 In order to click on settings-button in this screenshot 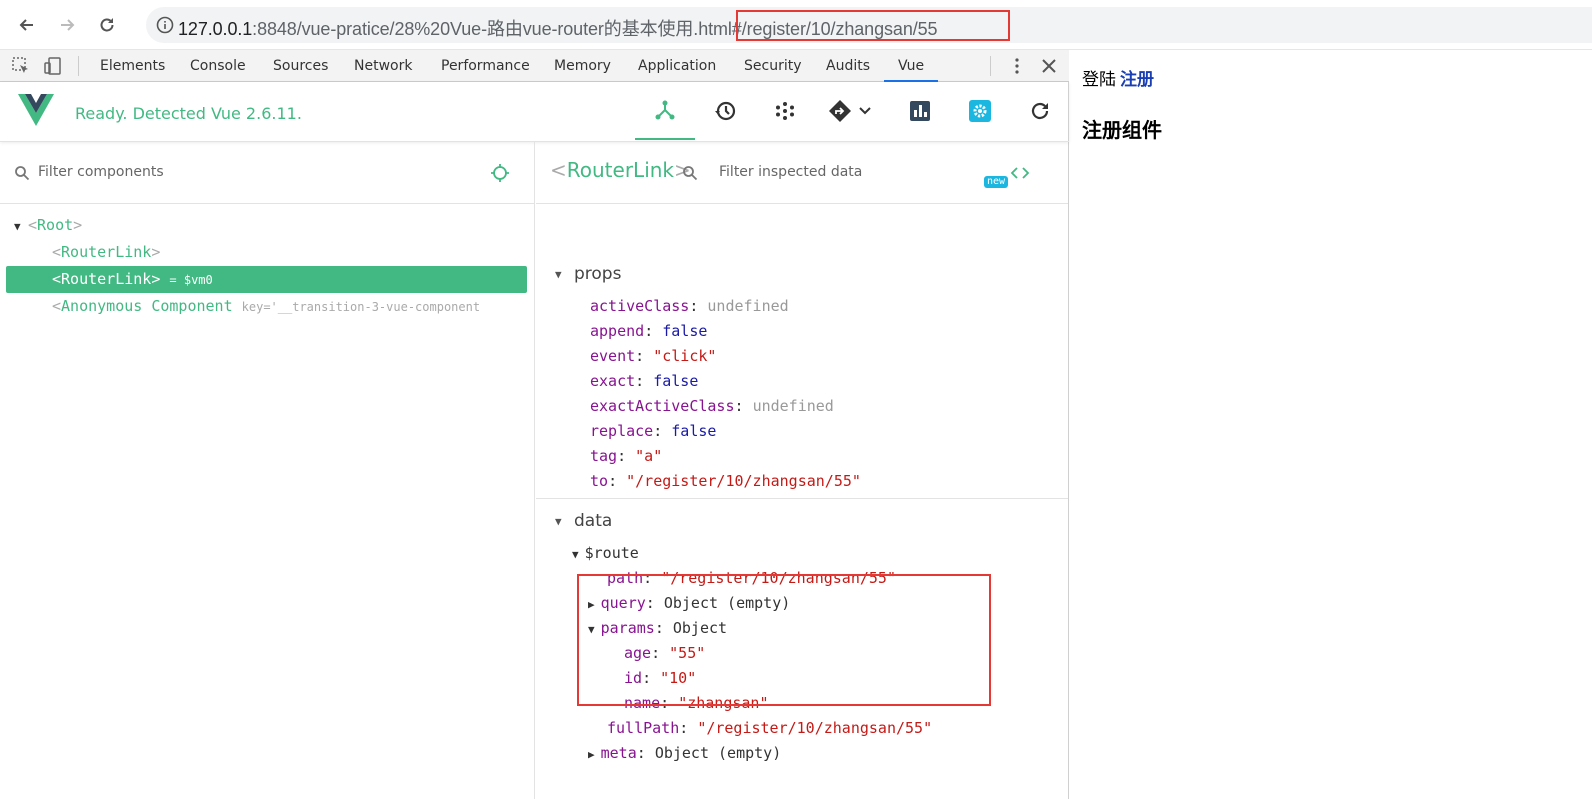, I will do `click(980, 111)`.